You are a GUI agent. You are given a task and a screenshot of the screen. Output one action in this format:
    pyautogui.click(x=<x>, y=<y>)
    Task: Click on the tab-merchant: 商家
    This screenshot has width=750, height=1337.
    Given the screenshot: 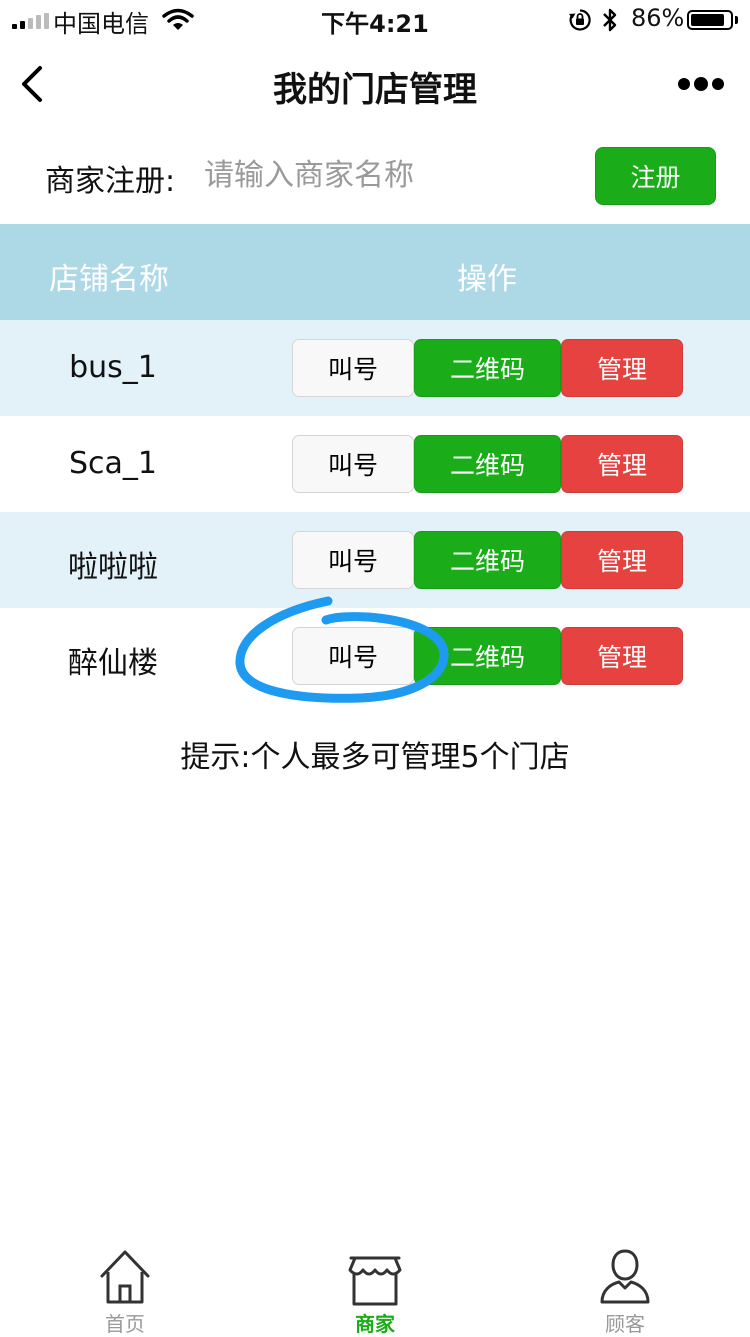 What is the action you would take?
    pyautogui.click(x=375, y=1285)
    